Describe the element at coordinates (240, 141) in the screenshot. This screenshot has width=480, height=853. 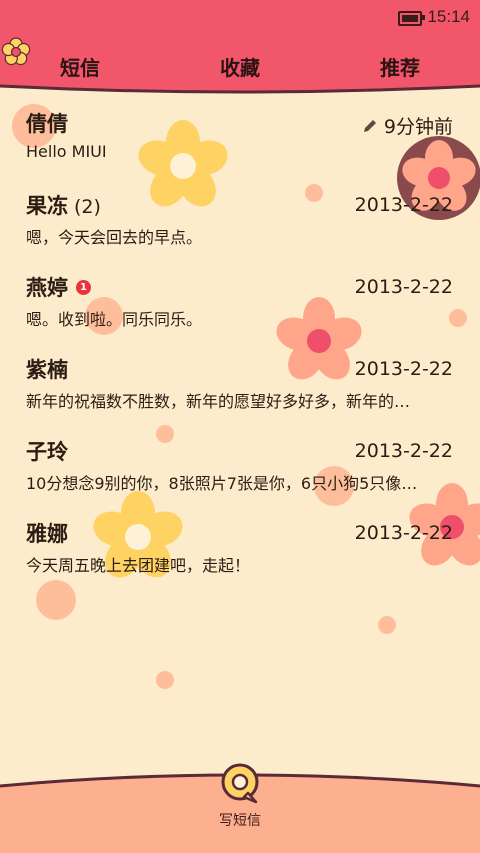
I see `conversation-row: 倩倩 9分钟前 Hello MIUI` at that location.